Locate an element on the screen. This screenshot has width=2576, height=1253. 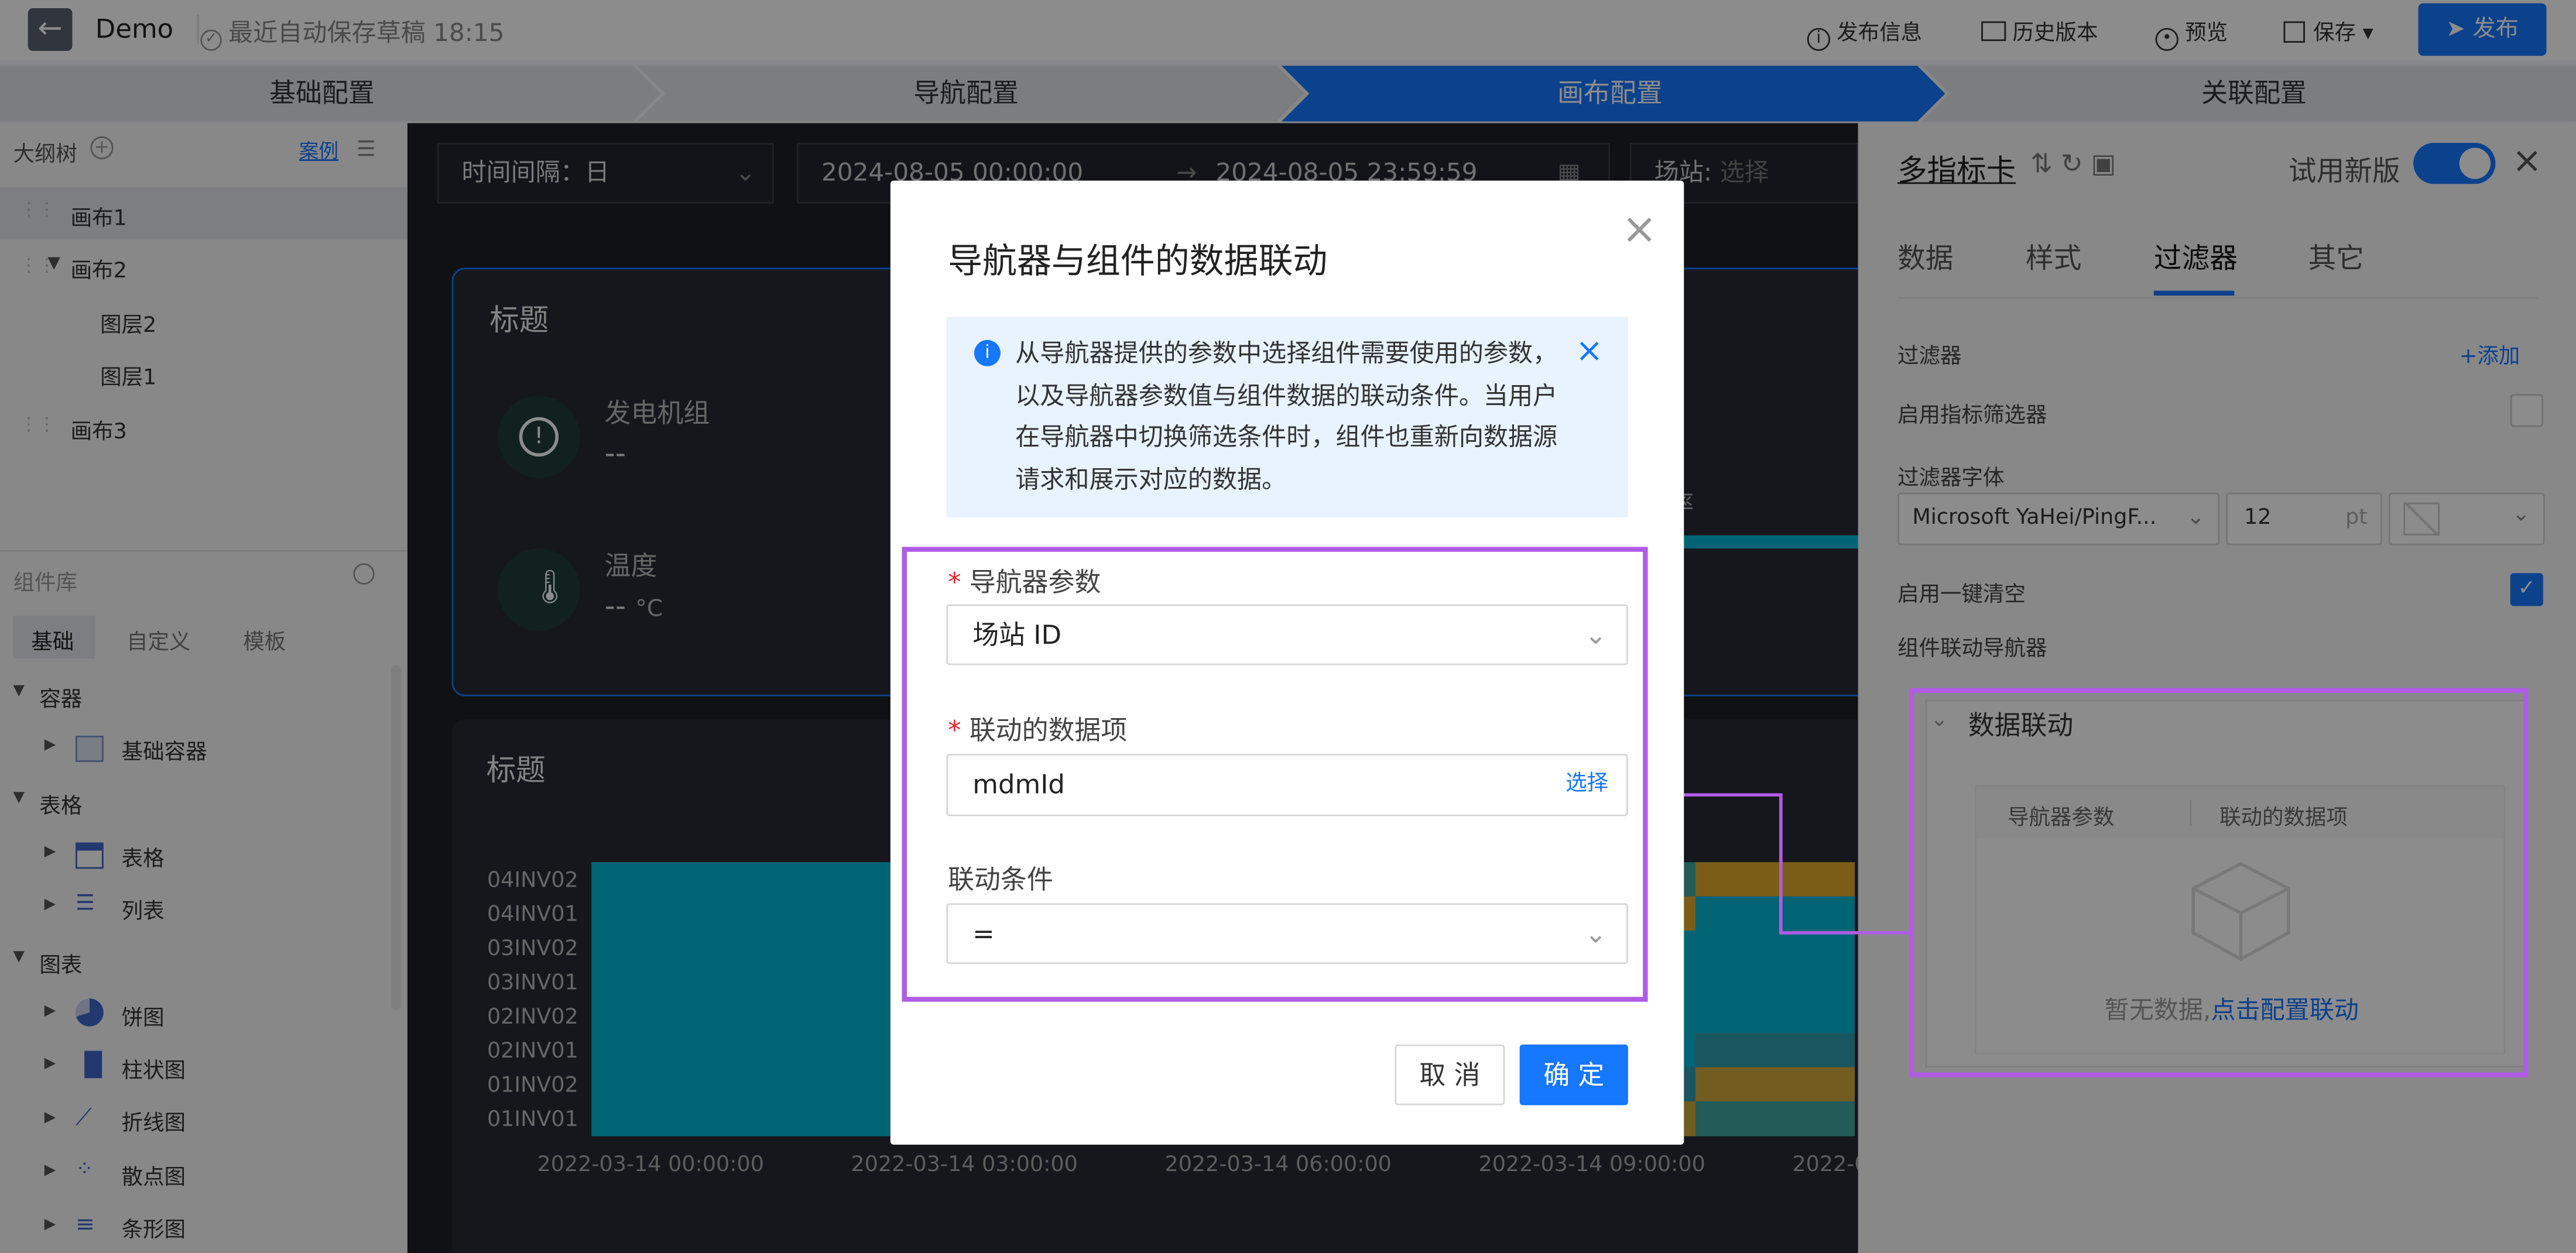
select-button: 选择 is located at coordinates (1587, 786).